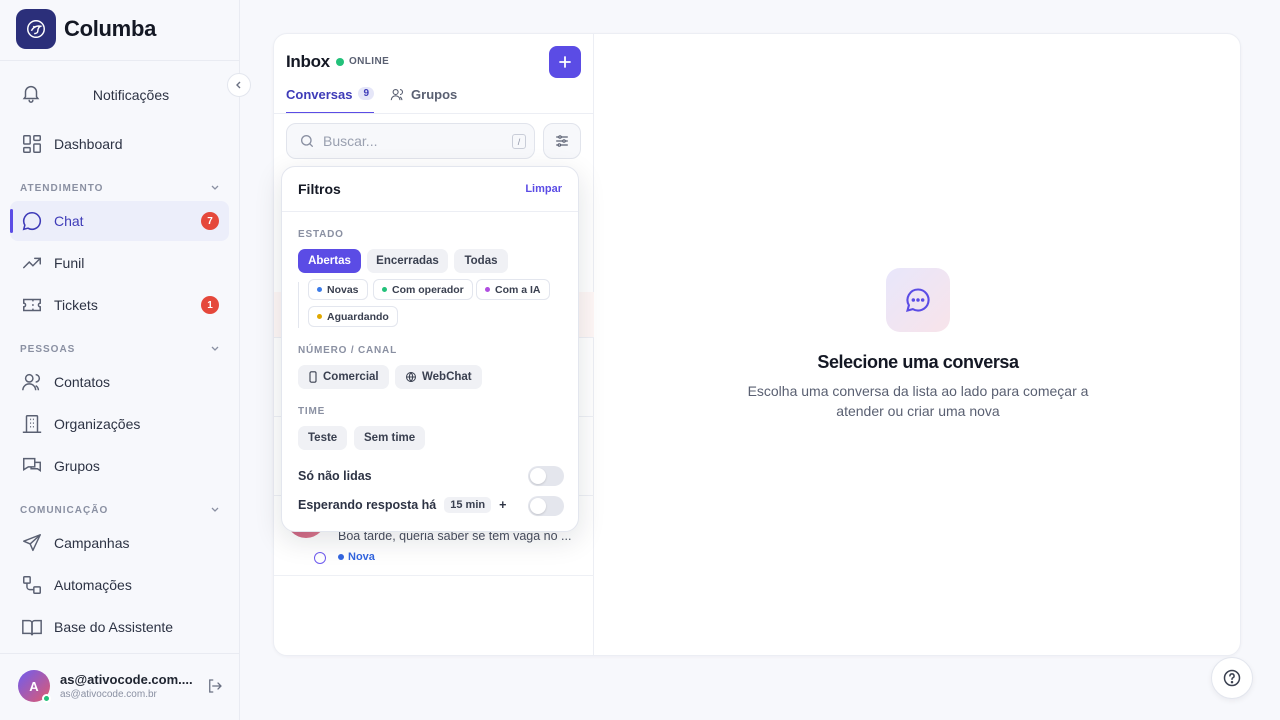  What do you see at coordinates (210, 221) in the screenshot?
I see `unread-badge: 7` at bounding box center [210, 221].